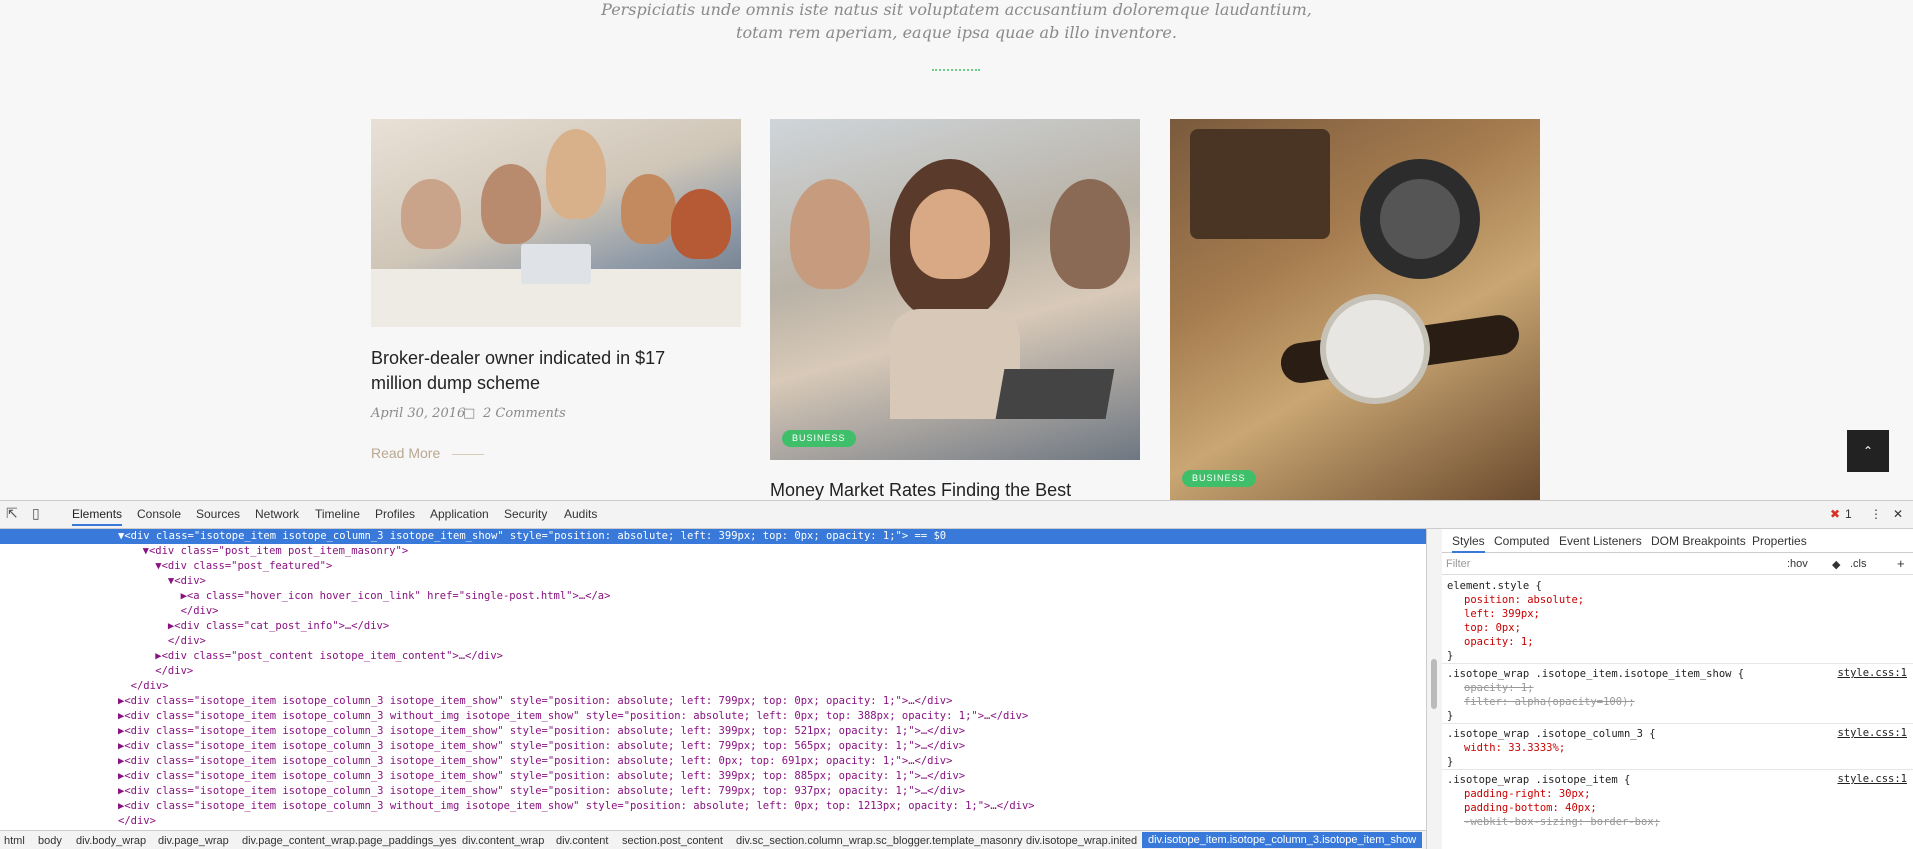  Describe the element at coordinates (556, 264) in the screenshot. I see `laptop` at that location.